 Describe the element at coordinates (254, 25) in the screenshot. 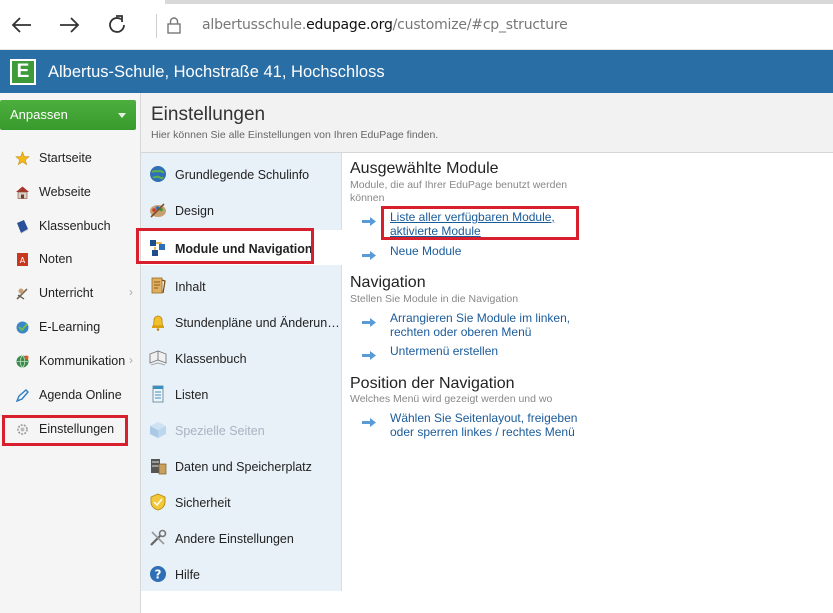

I see `url-prefix: albertusschule.` at that location.